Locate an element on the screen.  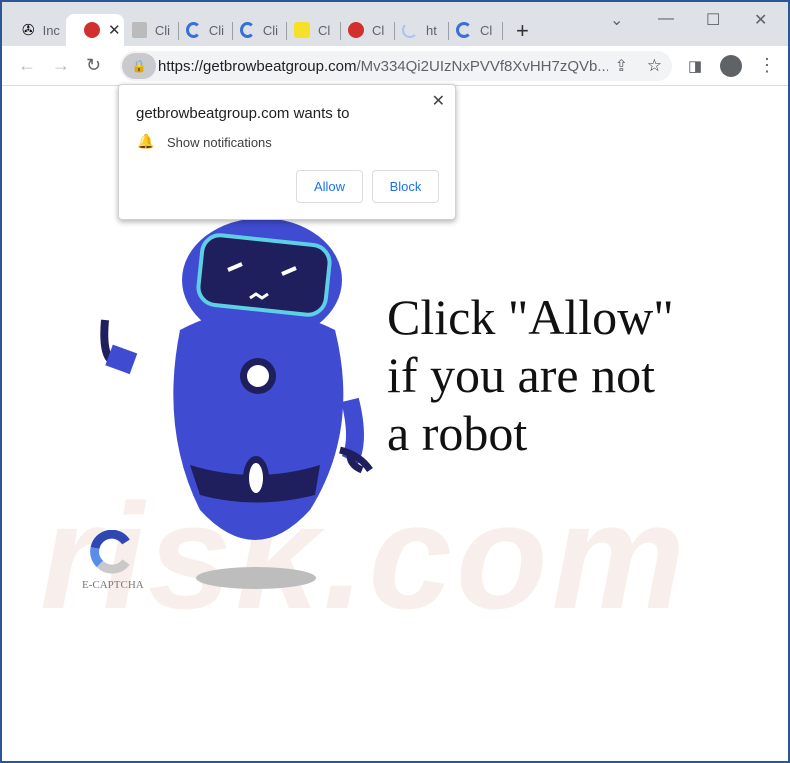
tab-title: Inc is located at coordinates (51, 30).